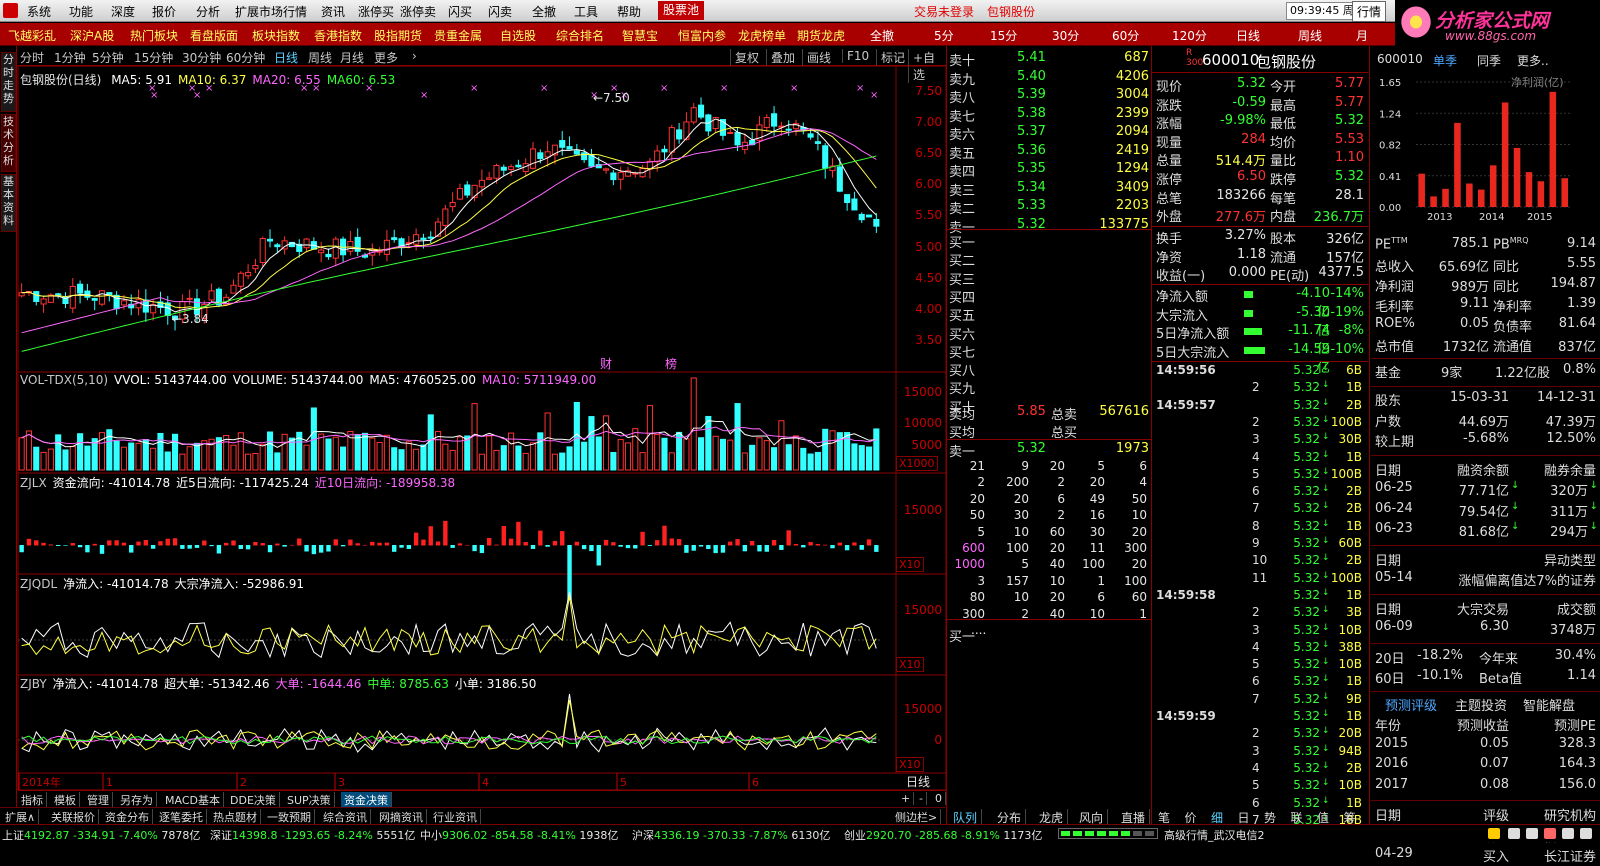 This screenshot has width=1600, height=866. What do you see at coordinates (401, 817) in the screenshot?
I see `extension-tab: 网摘资讯` at bounding box center [401, 817].